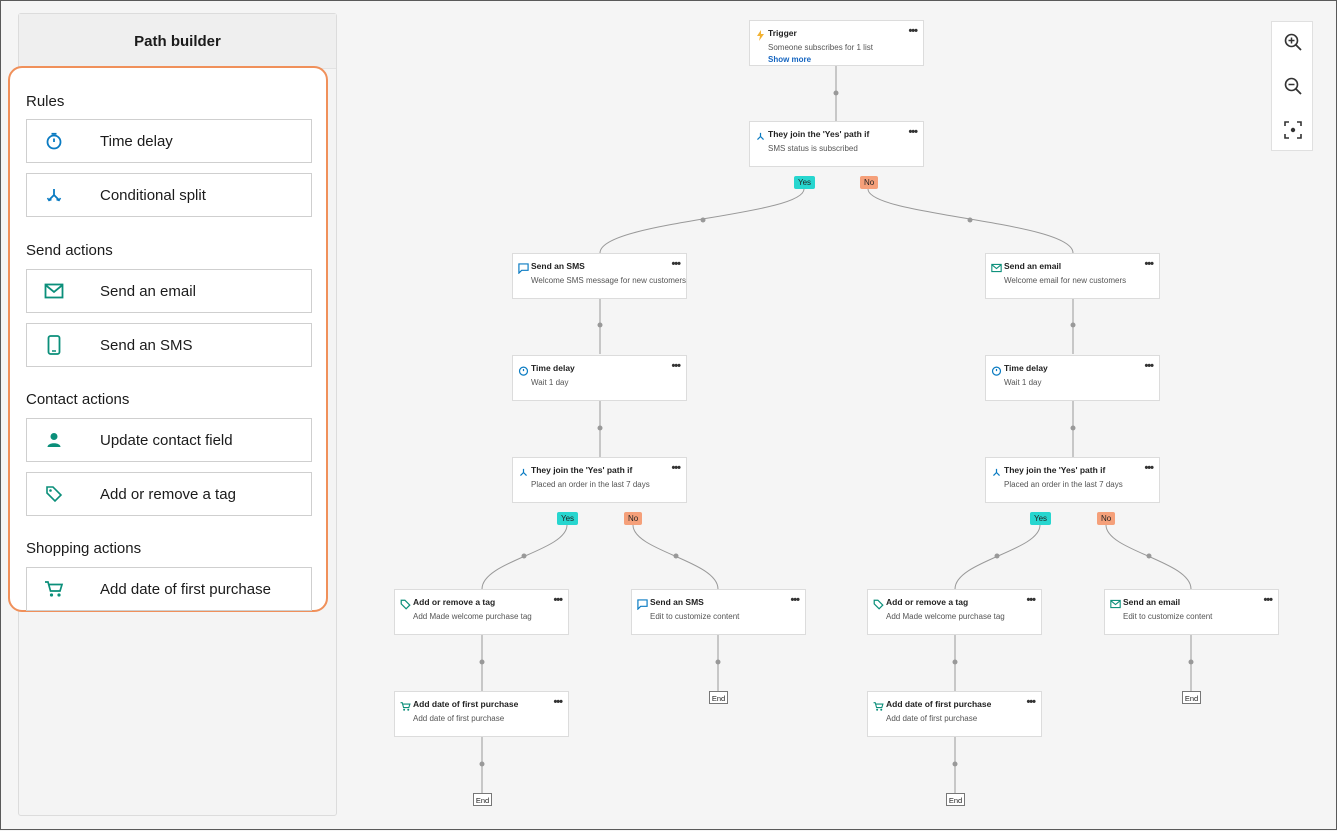 This screenshot has height=831, width=1337. I want to click on chat-bubble-icon, so click(642, 604).